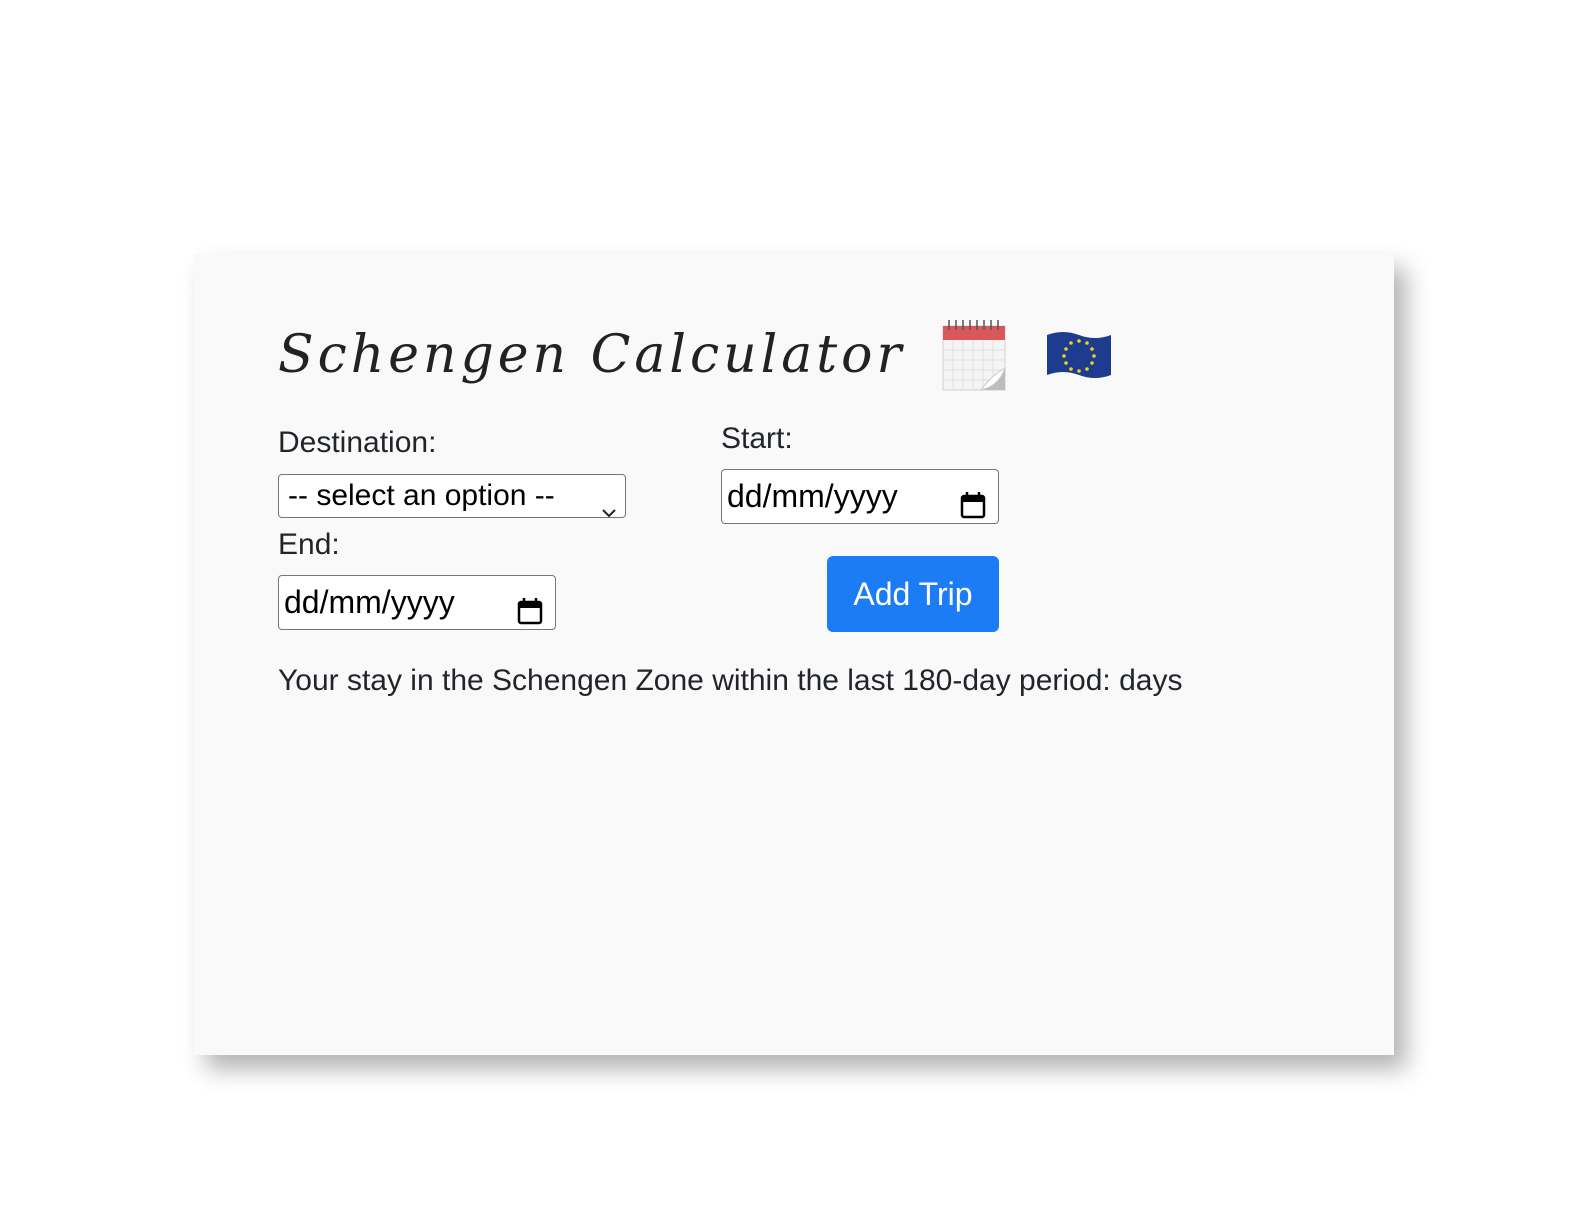 The height and width of the screenshot is (1228, 1590). I want to click on end-label: End:, so click(309, 544).